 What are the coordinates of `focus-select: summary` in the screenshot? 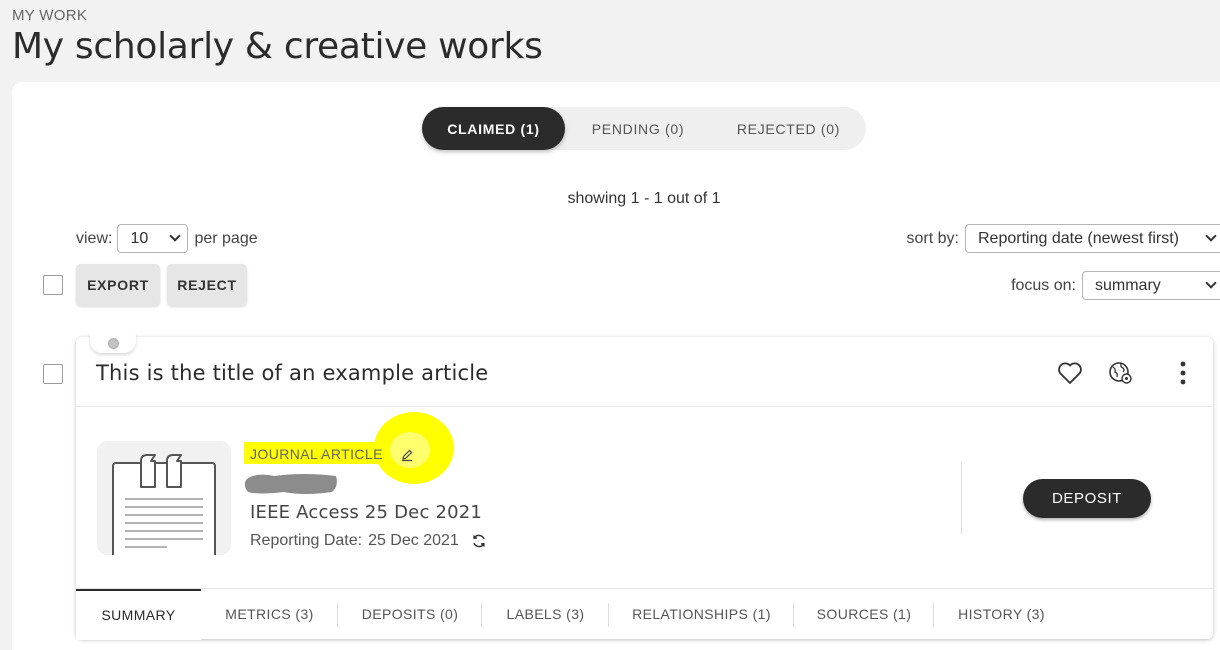 It's located at (1151, 285).